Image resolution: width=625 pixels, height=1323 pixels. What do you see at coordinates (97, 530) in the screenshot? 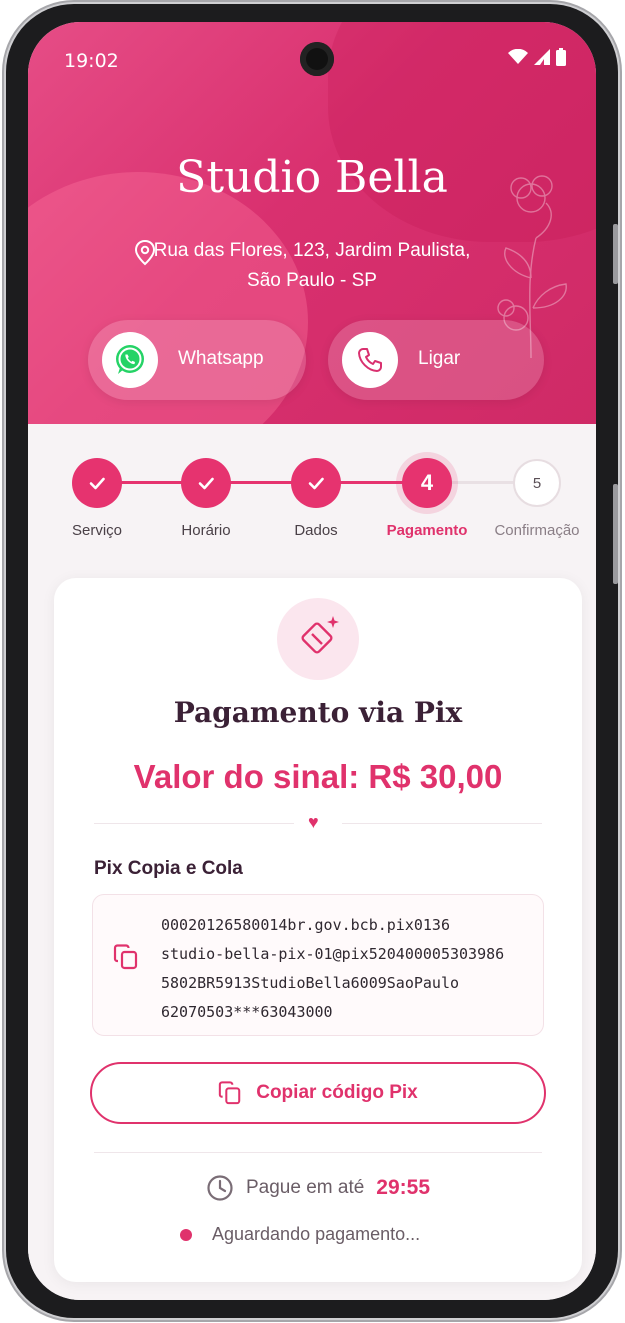
I see `step-label: Serviço` at bounding box center [97, 530].